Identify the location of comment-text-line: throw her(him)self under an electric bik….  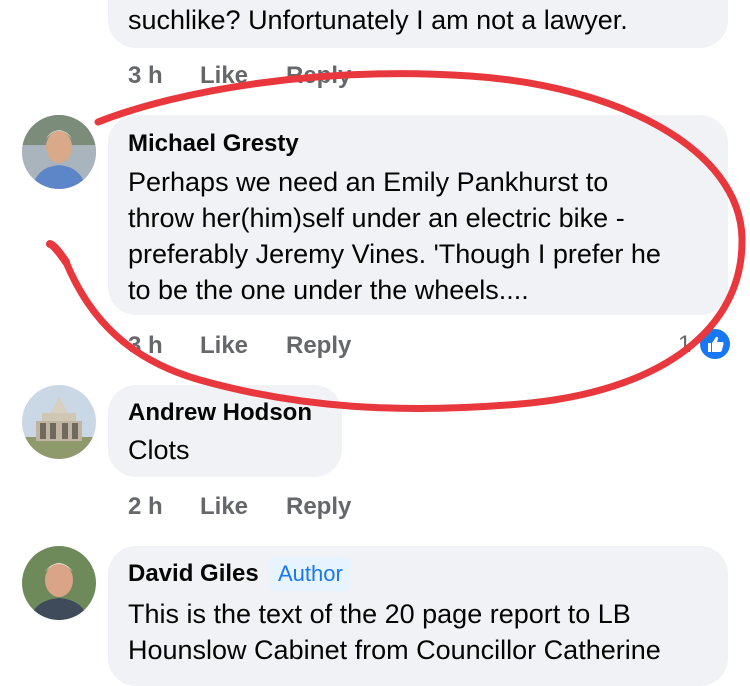
(376, 218).